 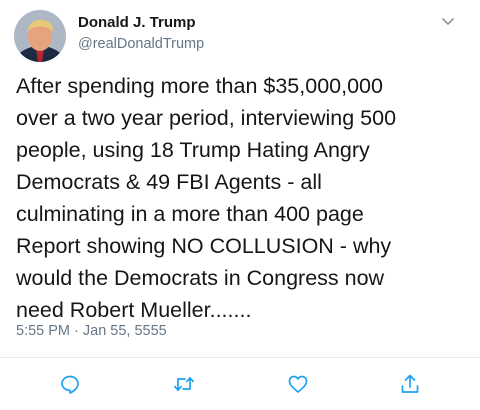 What do you see at coordinates (190, 214) in the screenshot?
I see `tweet-text-line: culminating in a more than 400 page` at bounding box center [190, 214].